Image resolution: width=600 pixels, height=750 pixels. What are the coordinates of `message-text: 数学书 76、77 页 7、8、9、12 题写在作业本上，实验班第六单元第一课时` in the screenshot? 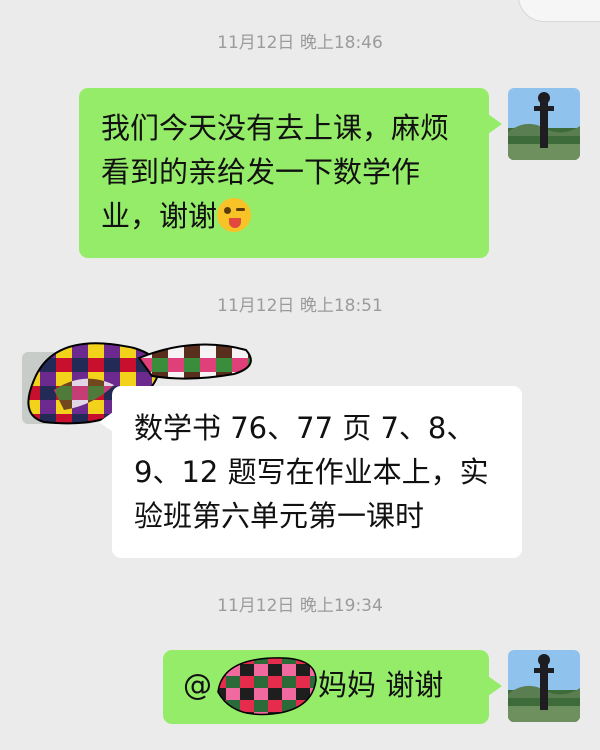 It's located at (311, 472).